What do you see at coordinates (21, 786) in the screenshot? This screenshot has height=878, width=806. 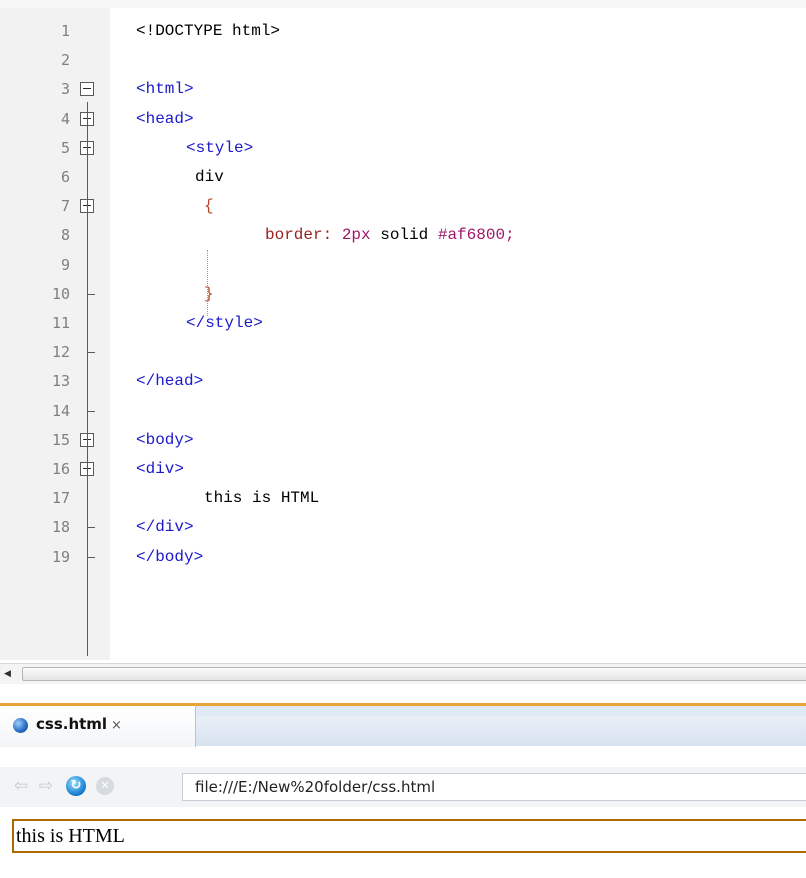 I see `back-arrow-icon: ⇦` at bounding box center [21, 786].